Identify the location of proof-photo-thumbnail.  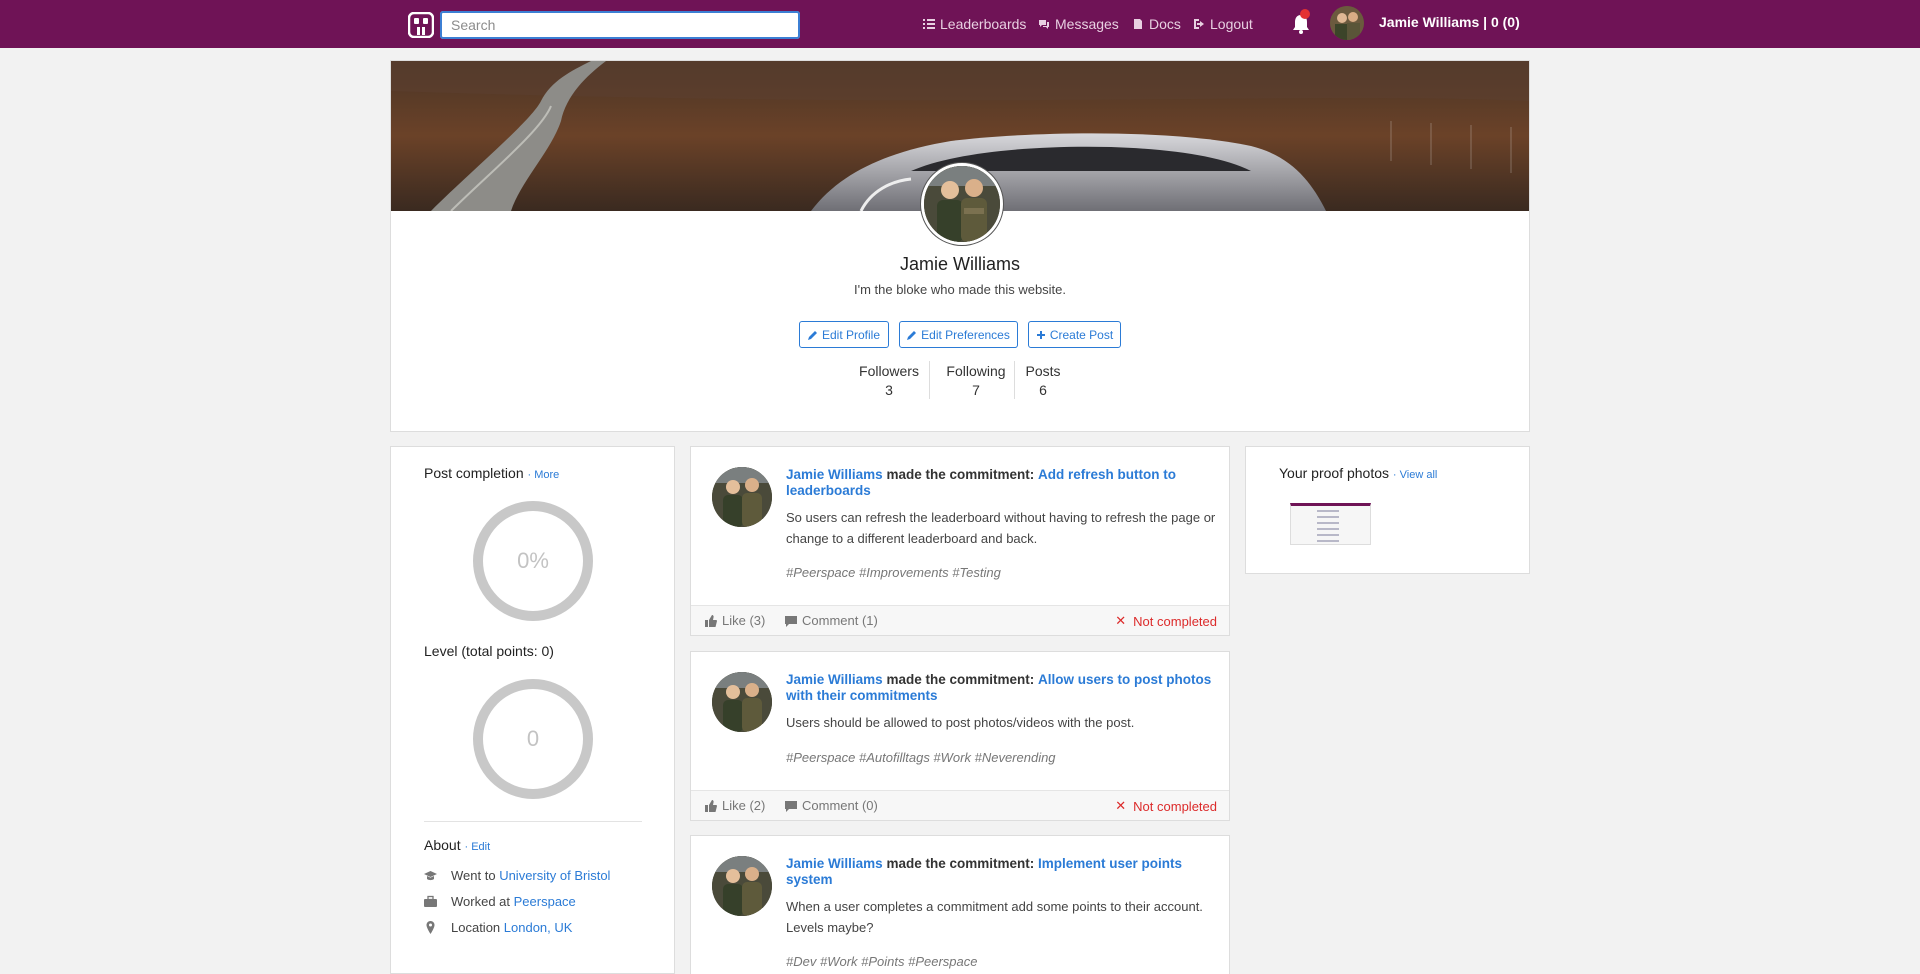
(1330, 524).